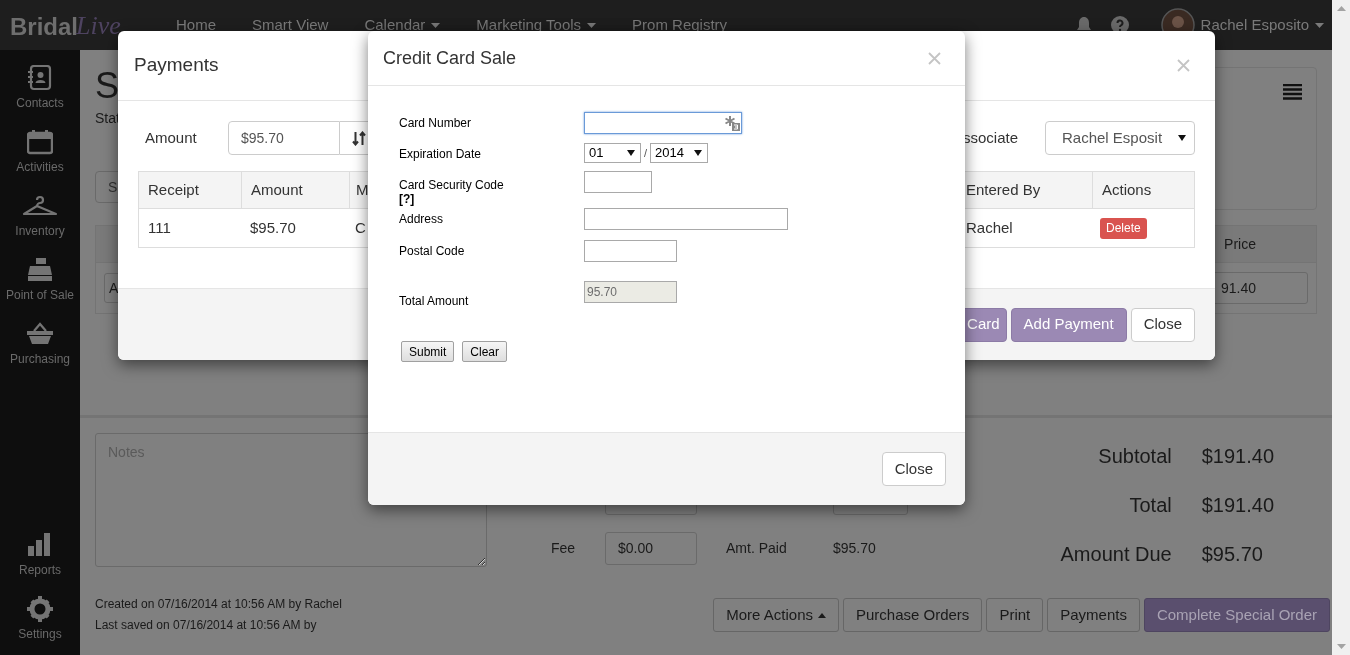 This screenshot has width=1350, height=655. I want to click on dialog-title: Payments, so click(176, 65).